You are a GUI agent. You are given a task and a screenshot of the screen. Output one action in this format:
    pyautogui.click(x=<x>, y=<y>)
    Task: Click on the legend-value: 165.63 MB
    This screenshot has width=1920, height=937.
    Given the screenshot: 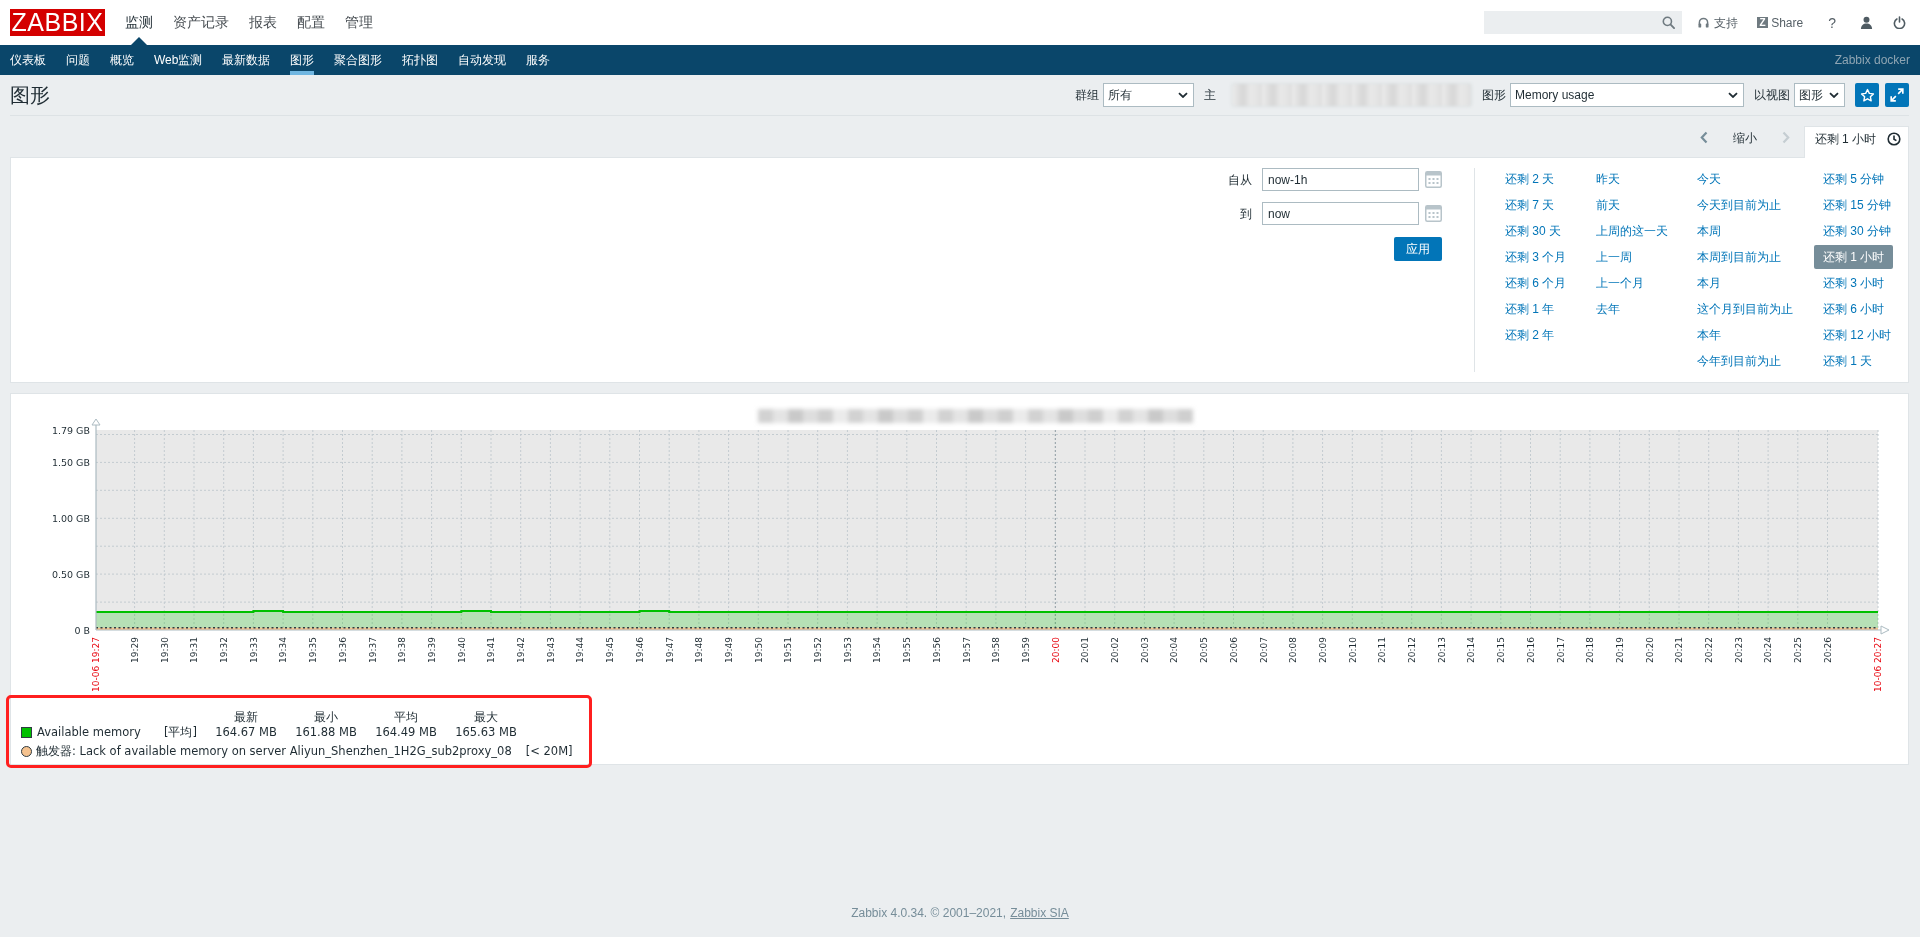 What is the action you would take?
    pyautogui.click(x=486, y=732)
    